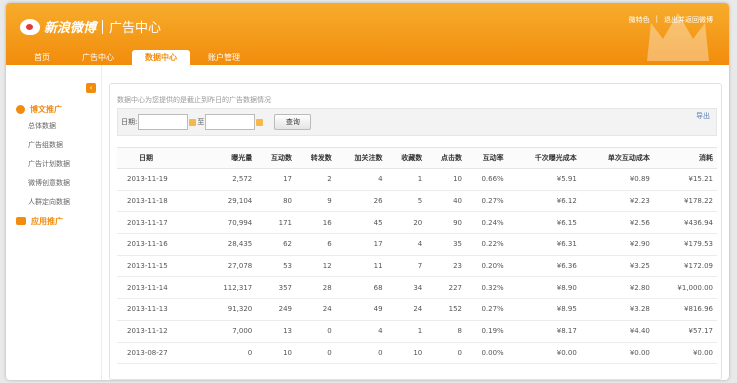 The height and width of the screenshot is (383, 737). I want to click on table-cell: 0.24%, so click(486, 223).